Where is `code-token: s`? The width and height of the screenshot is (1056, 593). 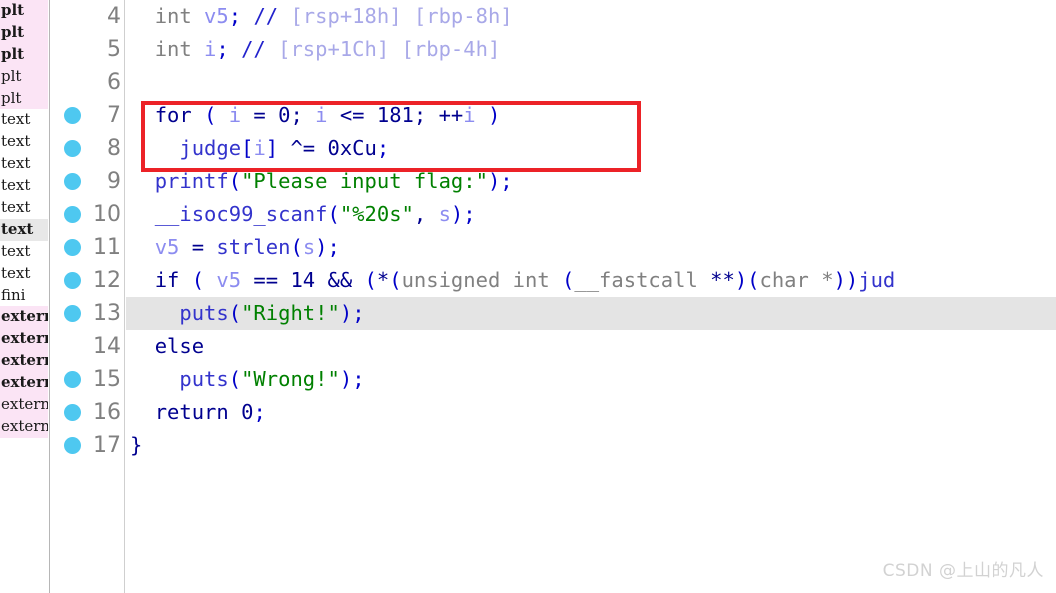
code-token: s is located at coordinates (309, 247).